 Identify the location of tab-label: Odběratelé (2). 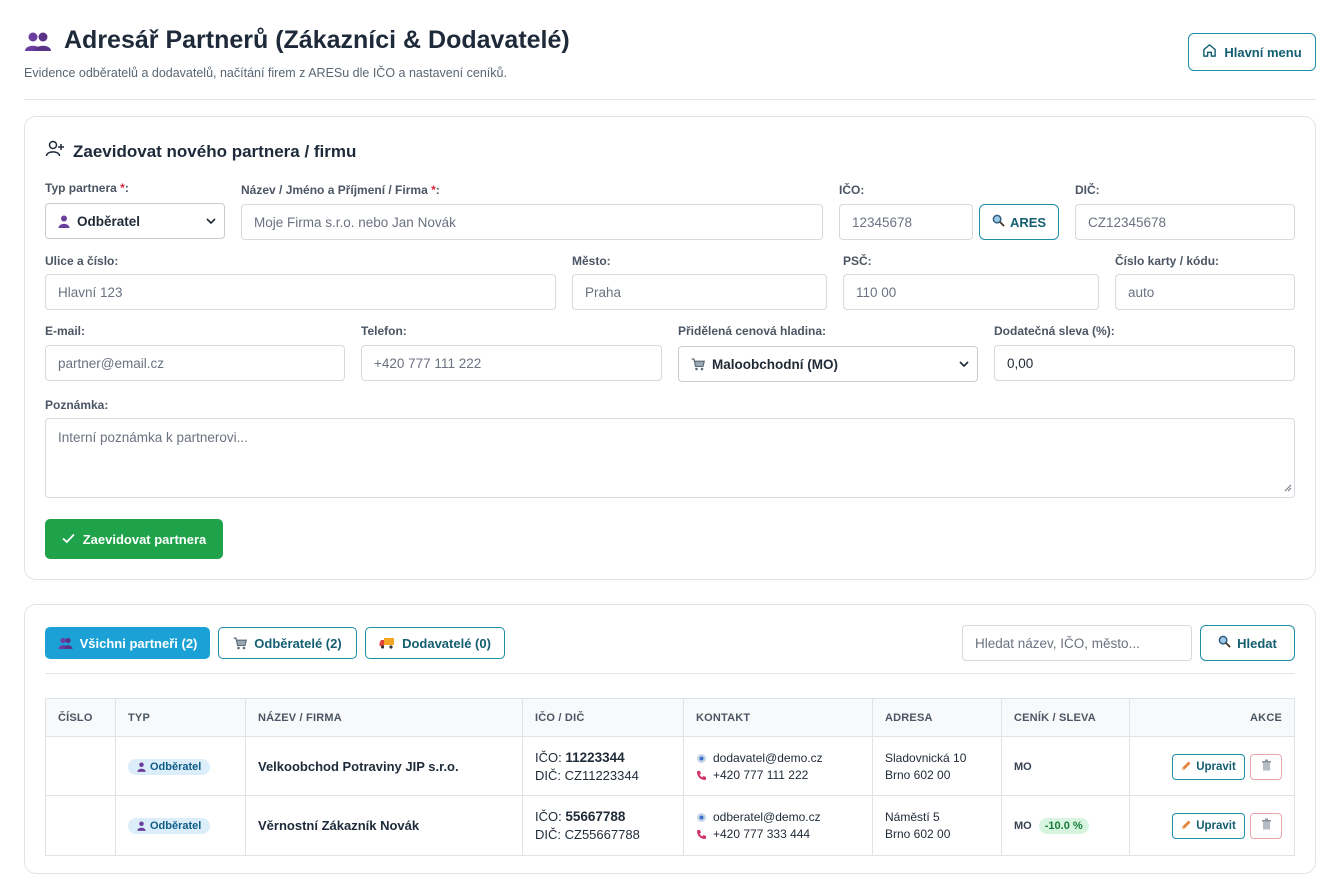
(298, 643).